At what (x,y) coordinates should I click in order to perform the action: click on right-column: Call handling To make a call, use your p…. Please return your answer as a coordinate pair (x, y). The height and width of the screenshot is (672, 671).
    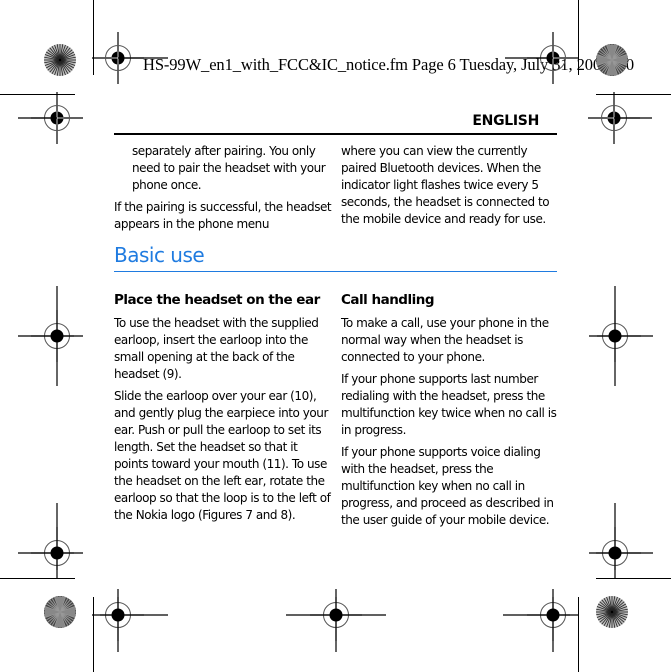
    Looking at the image, I should click on (449, 412).